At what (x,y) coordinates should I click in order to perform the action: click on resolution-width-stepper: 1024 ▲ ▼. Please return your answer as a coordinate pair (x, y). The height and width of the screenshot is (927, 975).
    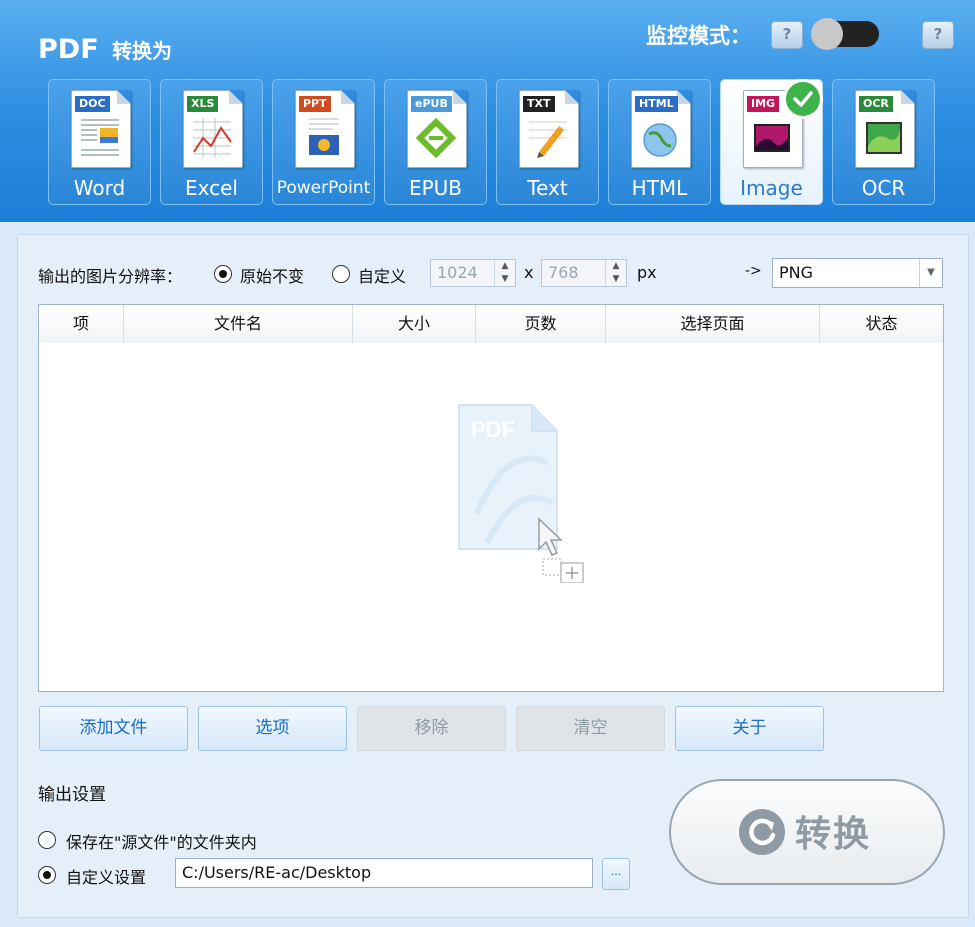
    Looking at the image, I should click on (473, 273).